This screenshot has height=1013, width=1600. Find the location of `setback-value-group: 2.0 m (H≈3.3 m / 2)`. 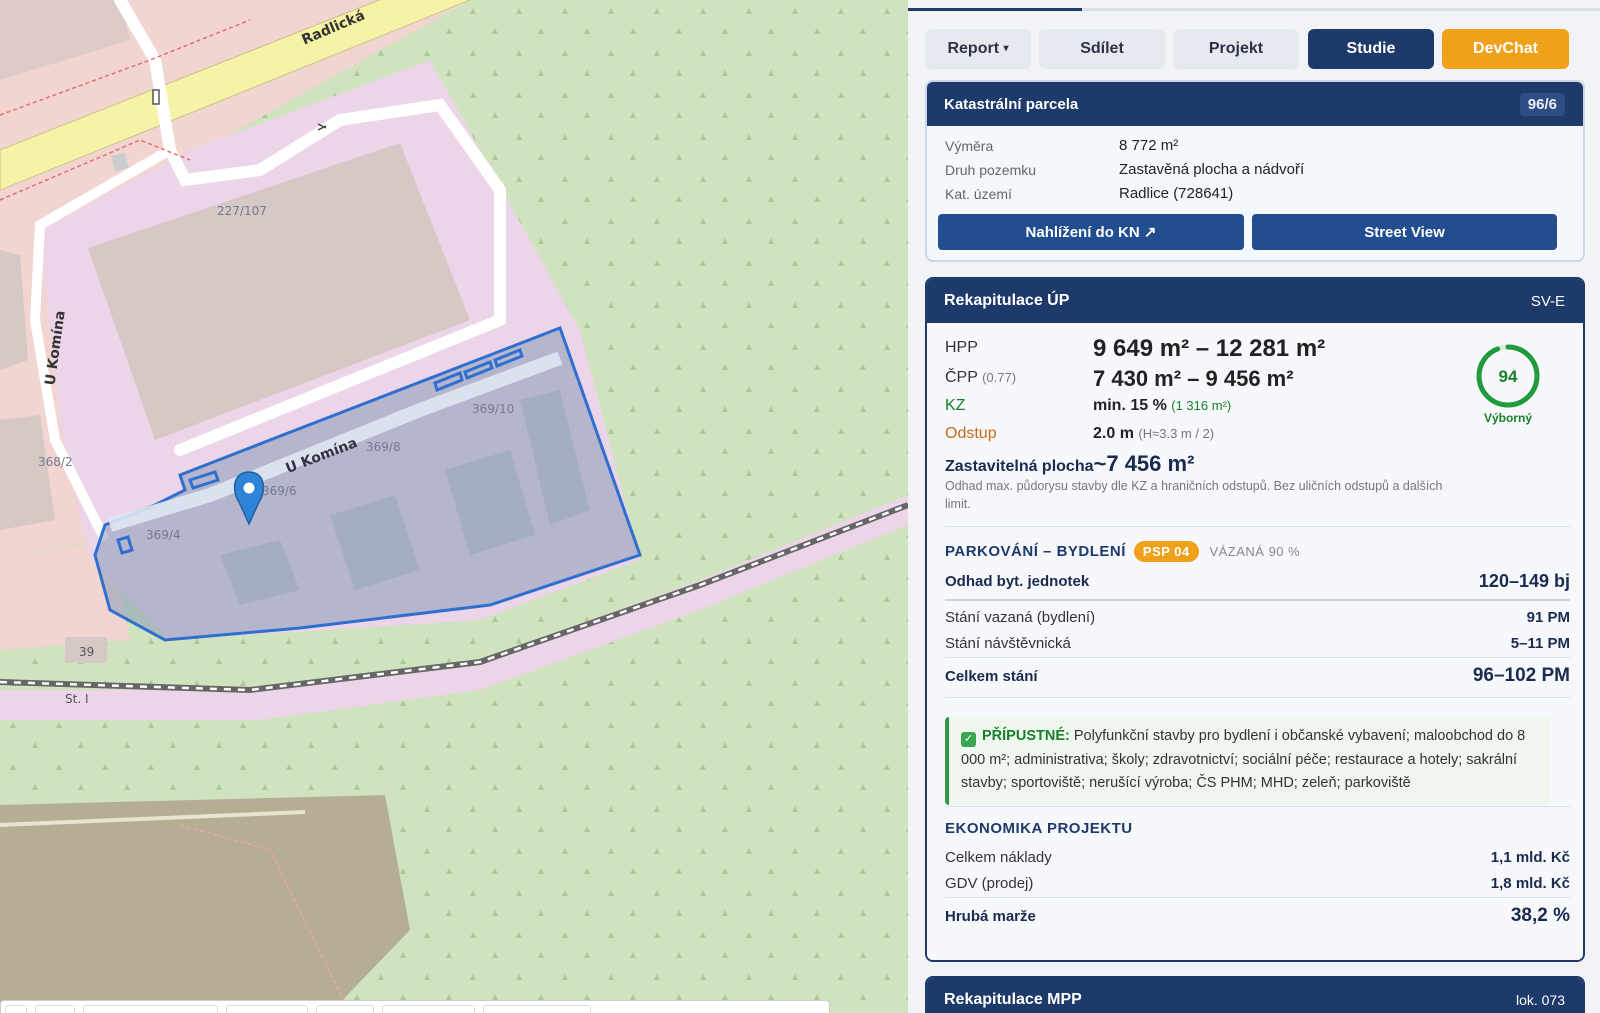

setback-value-group: 2.0 m (H≈3.3 m / 2) is located at coordinates (1153, 434).